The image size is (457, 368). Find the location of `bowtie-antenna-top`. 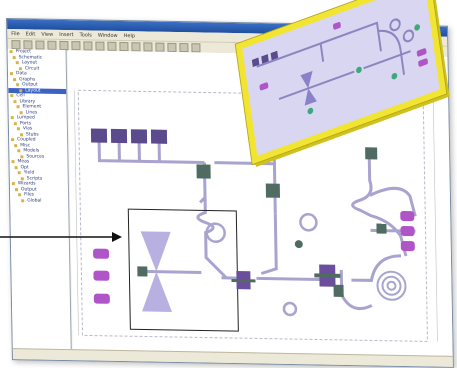

bowtie-antenna-top is located at coordinates (155, 251).